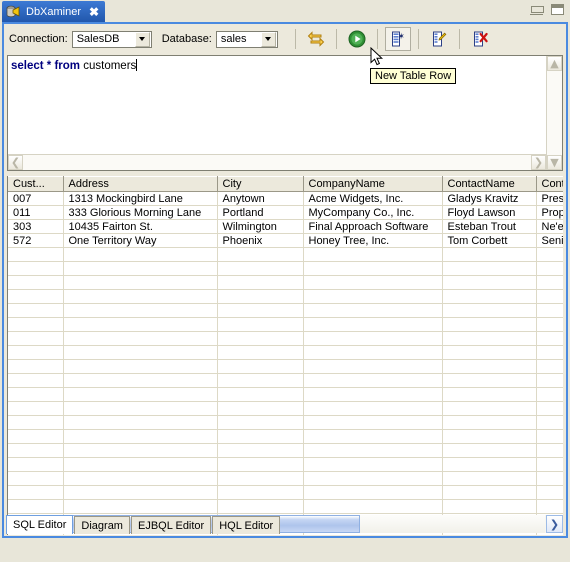 The image size is (570, 562). Describe the element at coordinates (140, 240) in the screenshot. I see `table-cell: One Territory Way` at that location.